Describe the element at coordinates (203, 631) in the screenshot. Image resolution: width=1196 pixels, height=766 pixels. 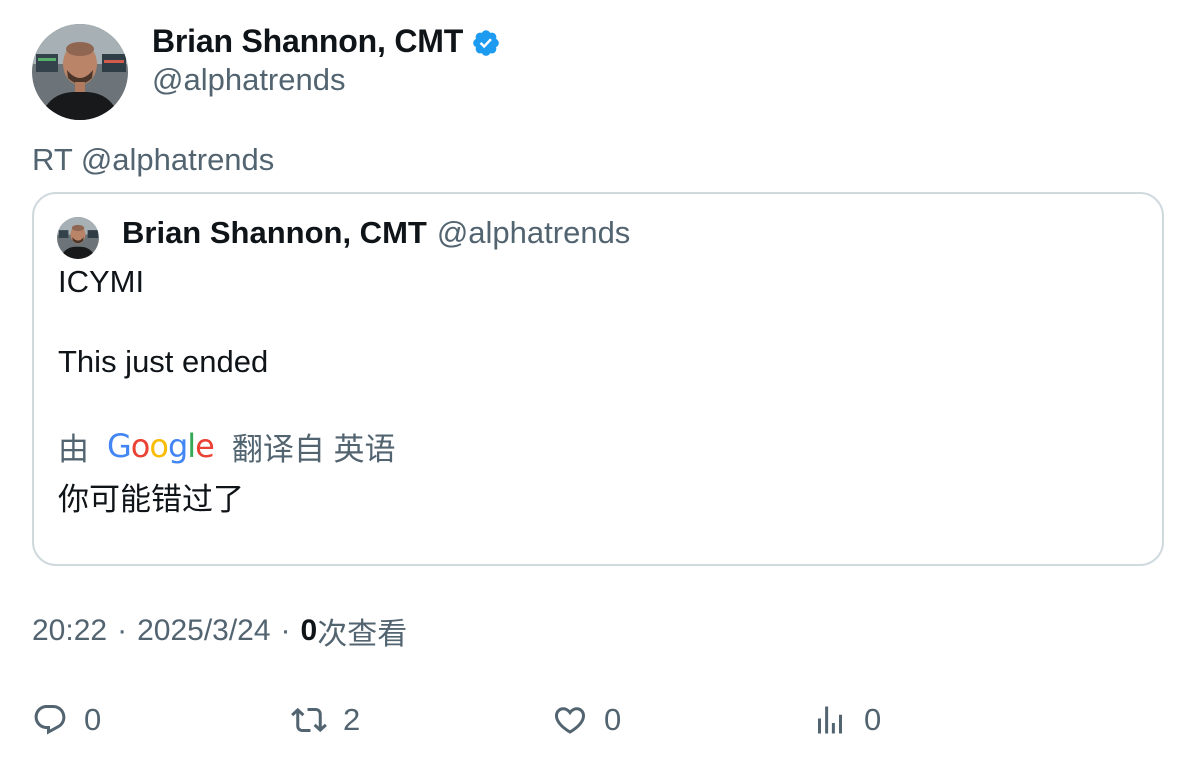
I see `tweet-date: 2025/3/24` at that location.